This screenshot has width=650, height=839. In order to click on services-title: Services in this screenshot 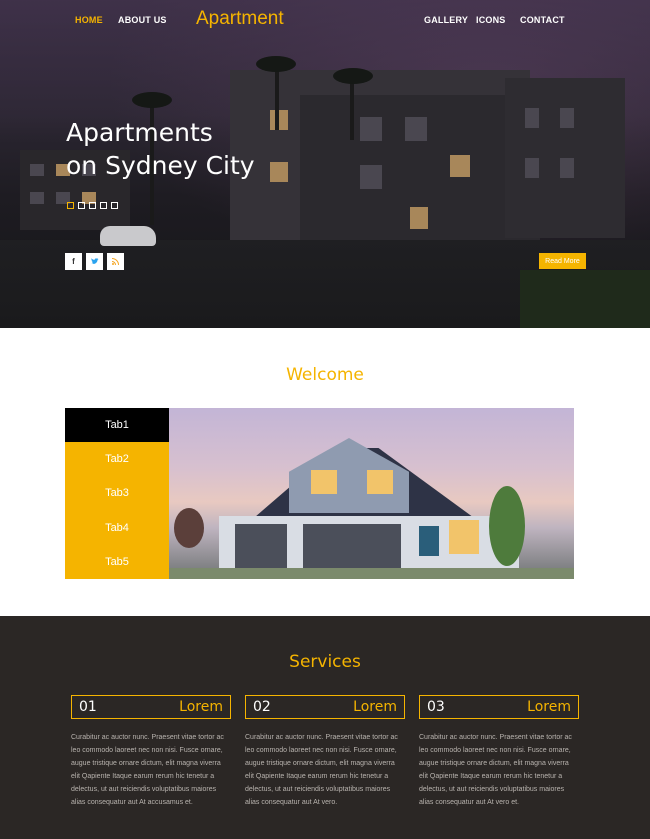, I will do `click(325, 662)`.